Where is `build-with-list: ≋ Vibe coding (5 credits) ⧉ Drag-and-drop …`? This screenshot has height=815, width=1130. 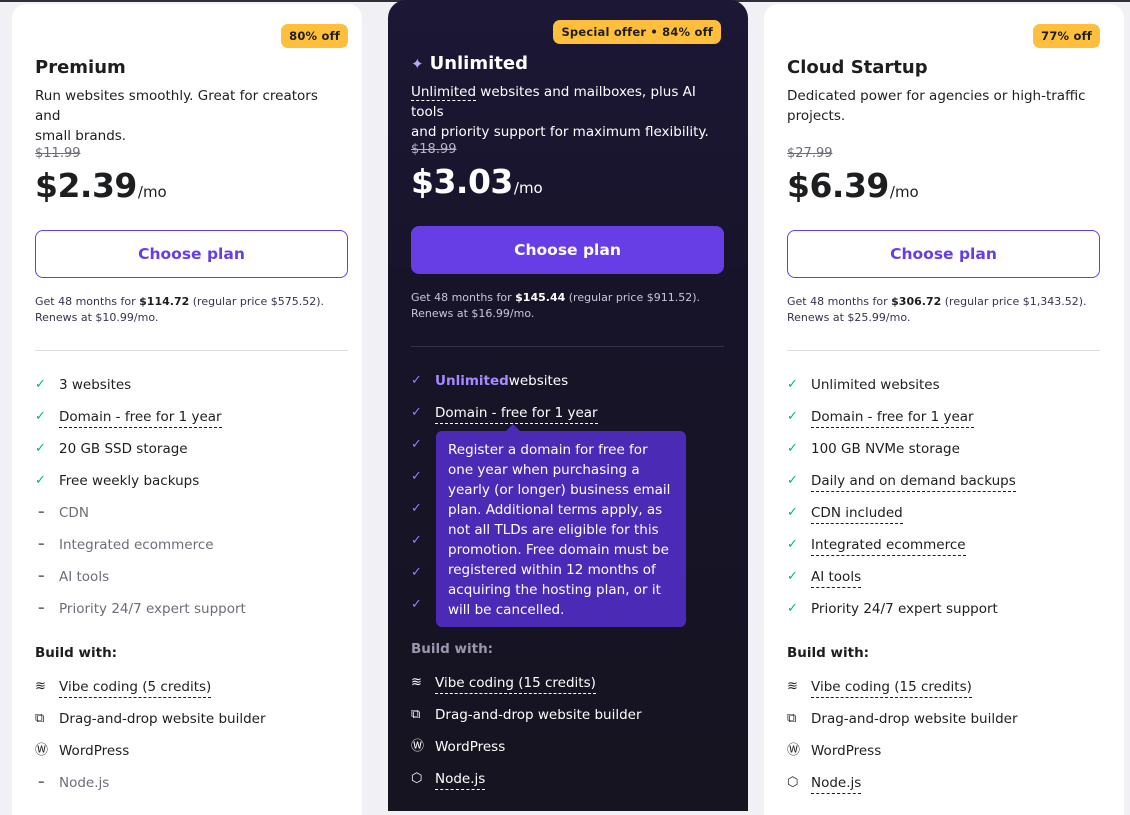
build-with-list: ≋ Vibe coding (5 credits) ⧉ Drag-and-drop … is located at coordinates (150, 741).